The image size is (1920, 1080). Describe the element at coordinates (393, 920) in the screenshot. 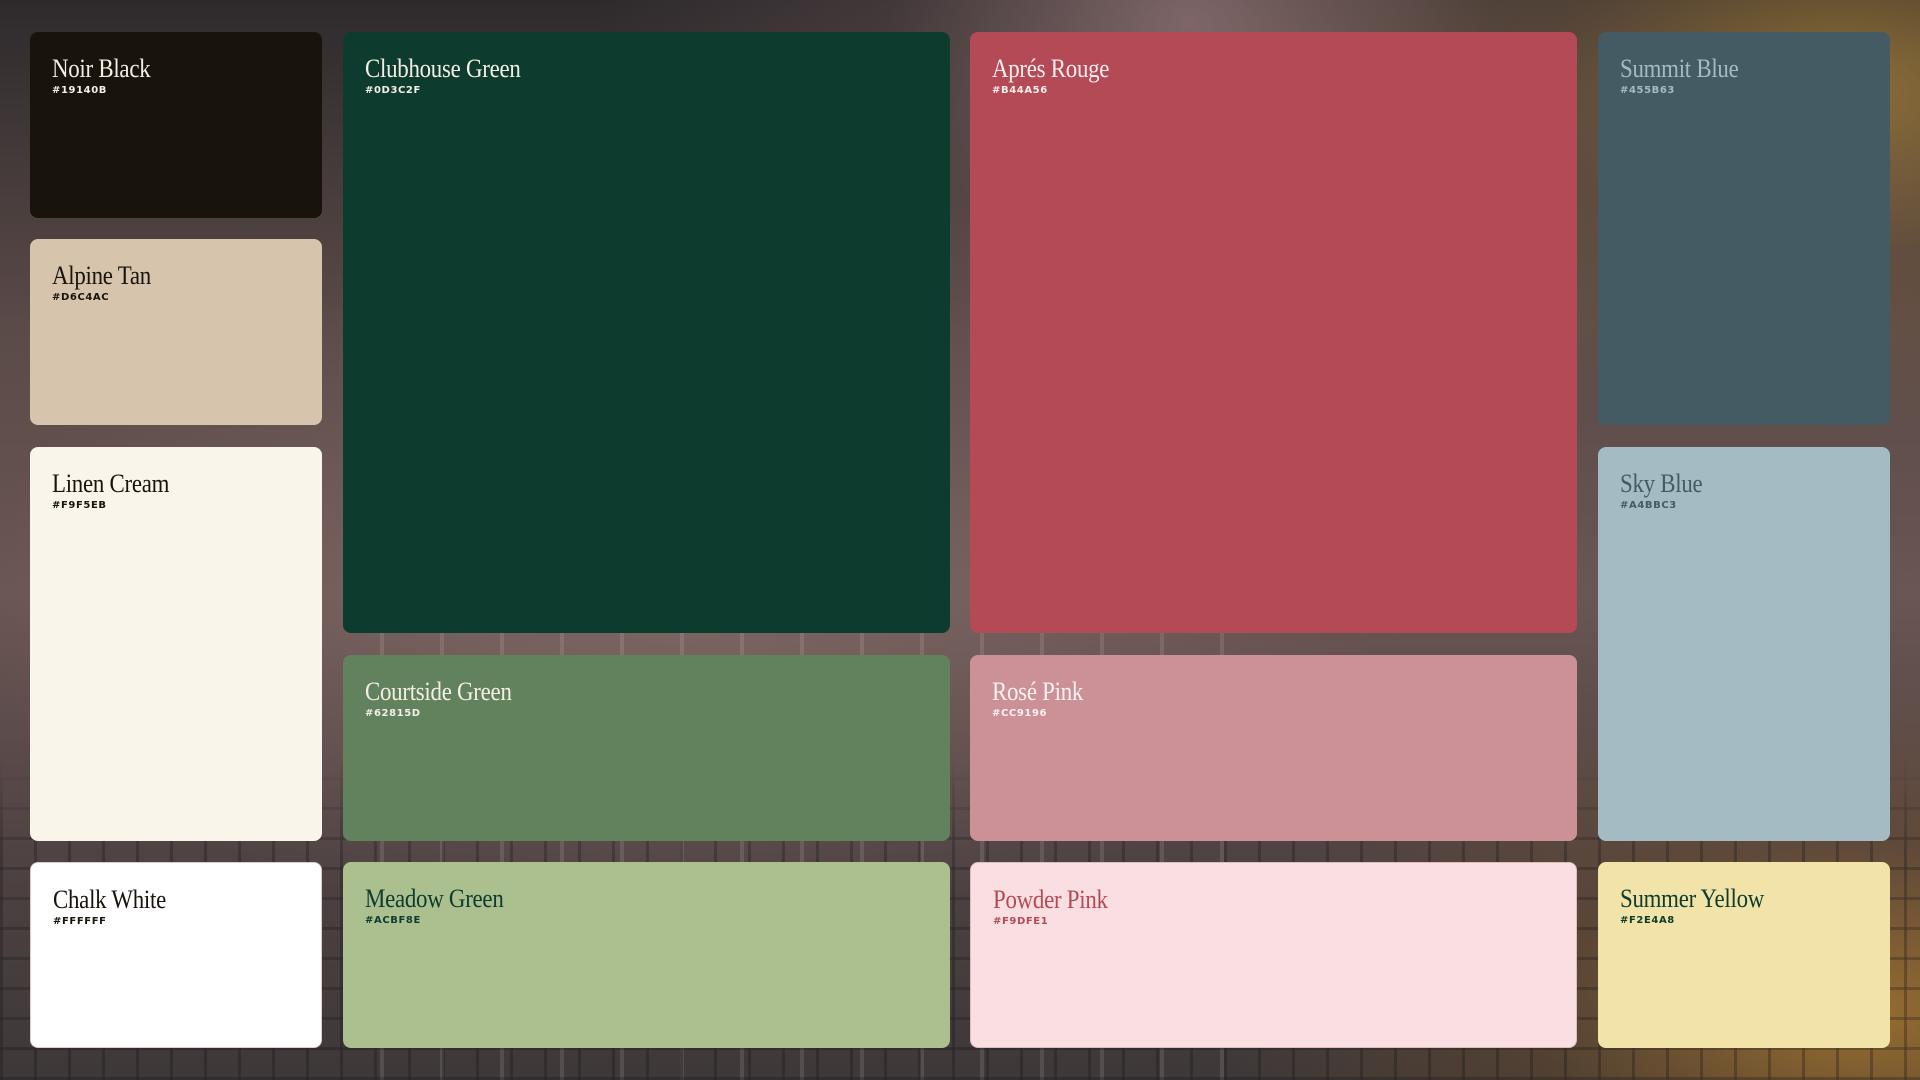

I see `swatch-hex-code: #ACBF8E` at that location.